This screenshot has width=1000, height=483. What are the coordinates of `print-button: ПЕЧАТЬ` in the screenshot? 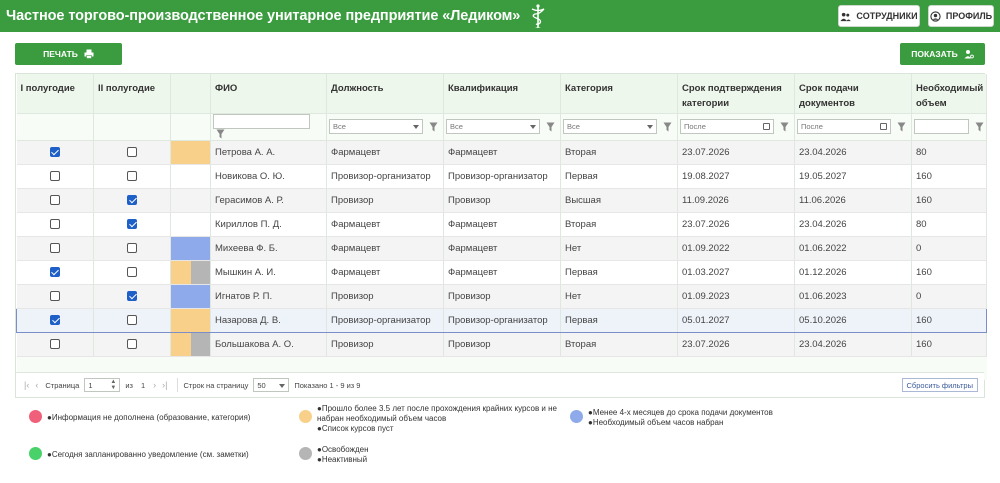 It's located at (68, 54).